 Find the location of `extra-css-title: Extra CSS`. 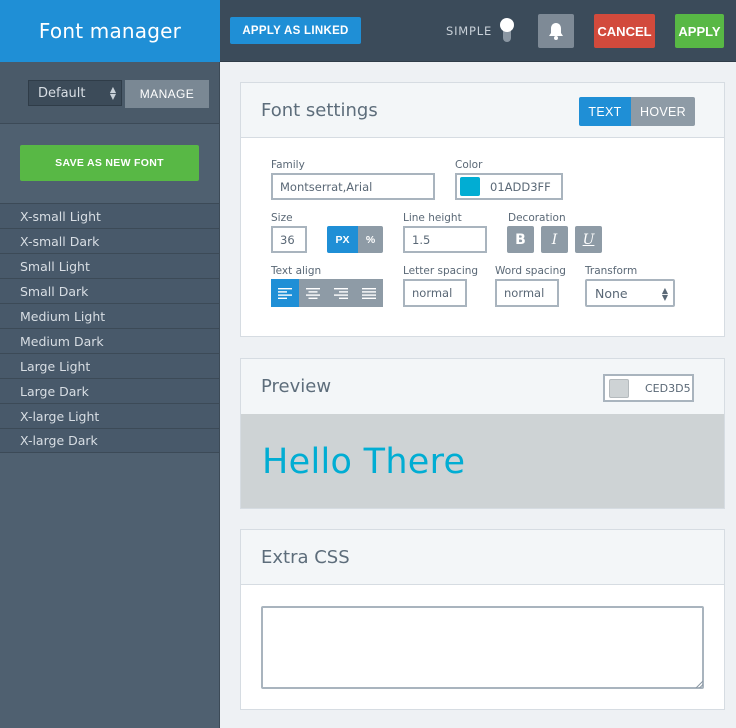

extra-css-title: Extra CSS is located at coordinates (305, 557).